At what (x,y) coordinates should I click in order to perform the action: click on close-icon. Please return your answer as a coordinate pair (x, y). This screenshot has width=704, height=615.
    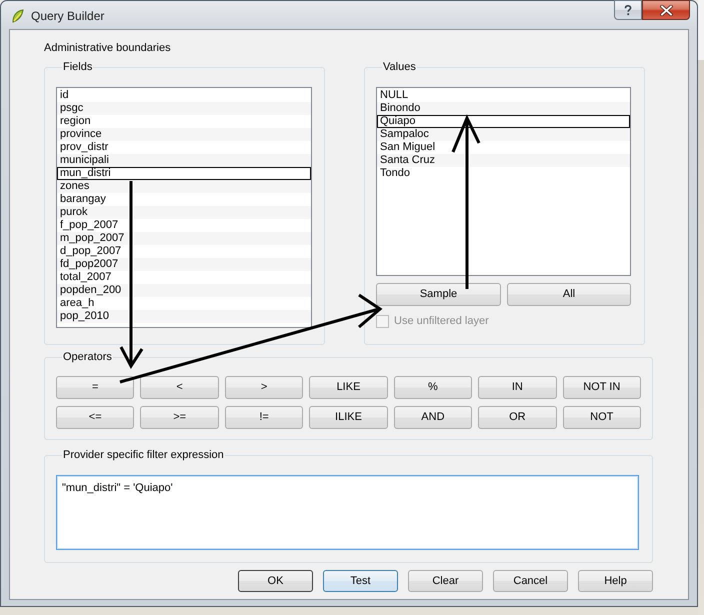
    Looking at the image, I should click on (666, 10).